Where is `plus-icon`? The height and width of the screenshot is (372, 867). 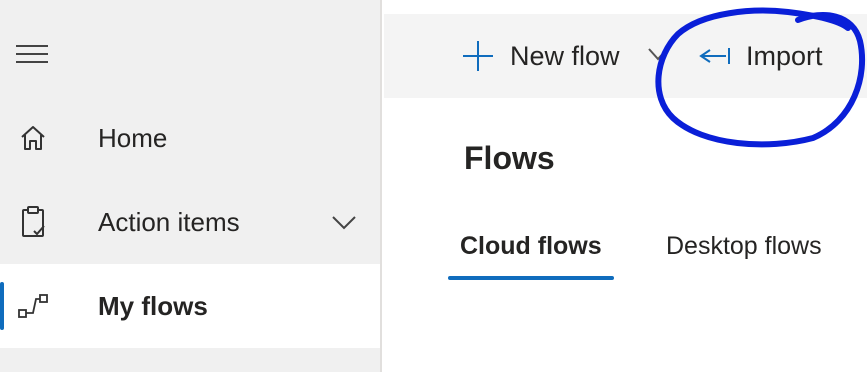 plus-icon is located at coordinates (478, 56).